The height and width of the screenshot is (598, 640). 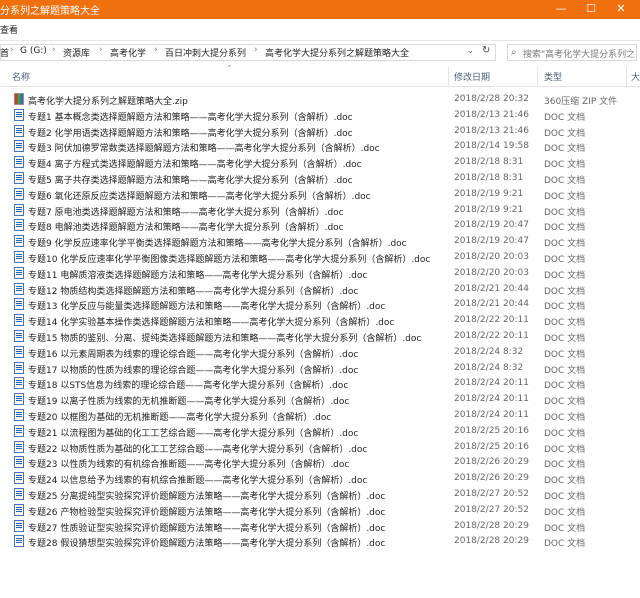 What do you see at coordinates (128, 52) in the screenshot?
I see `breadcrumb-item: 高考化学` at bounding box center [128, 52].